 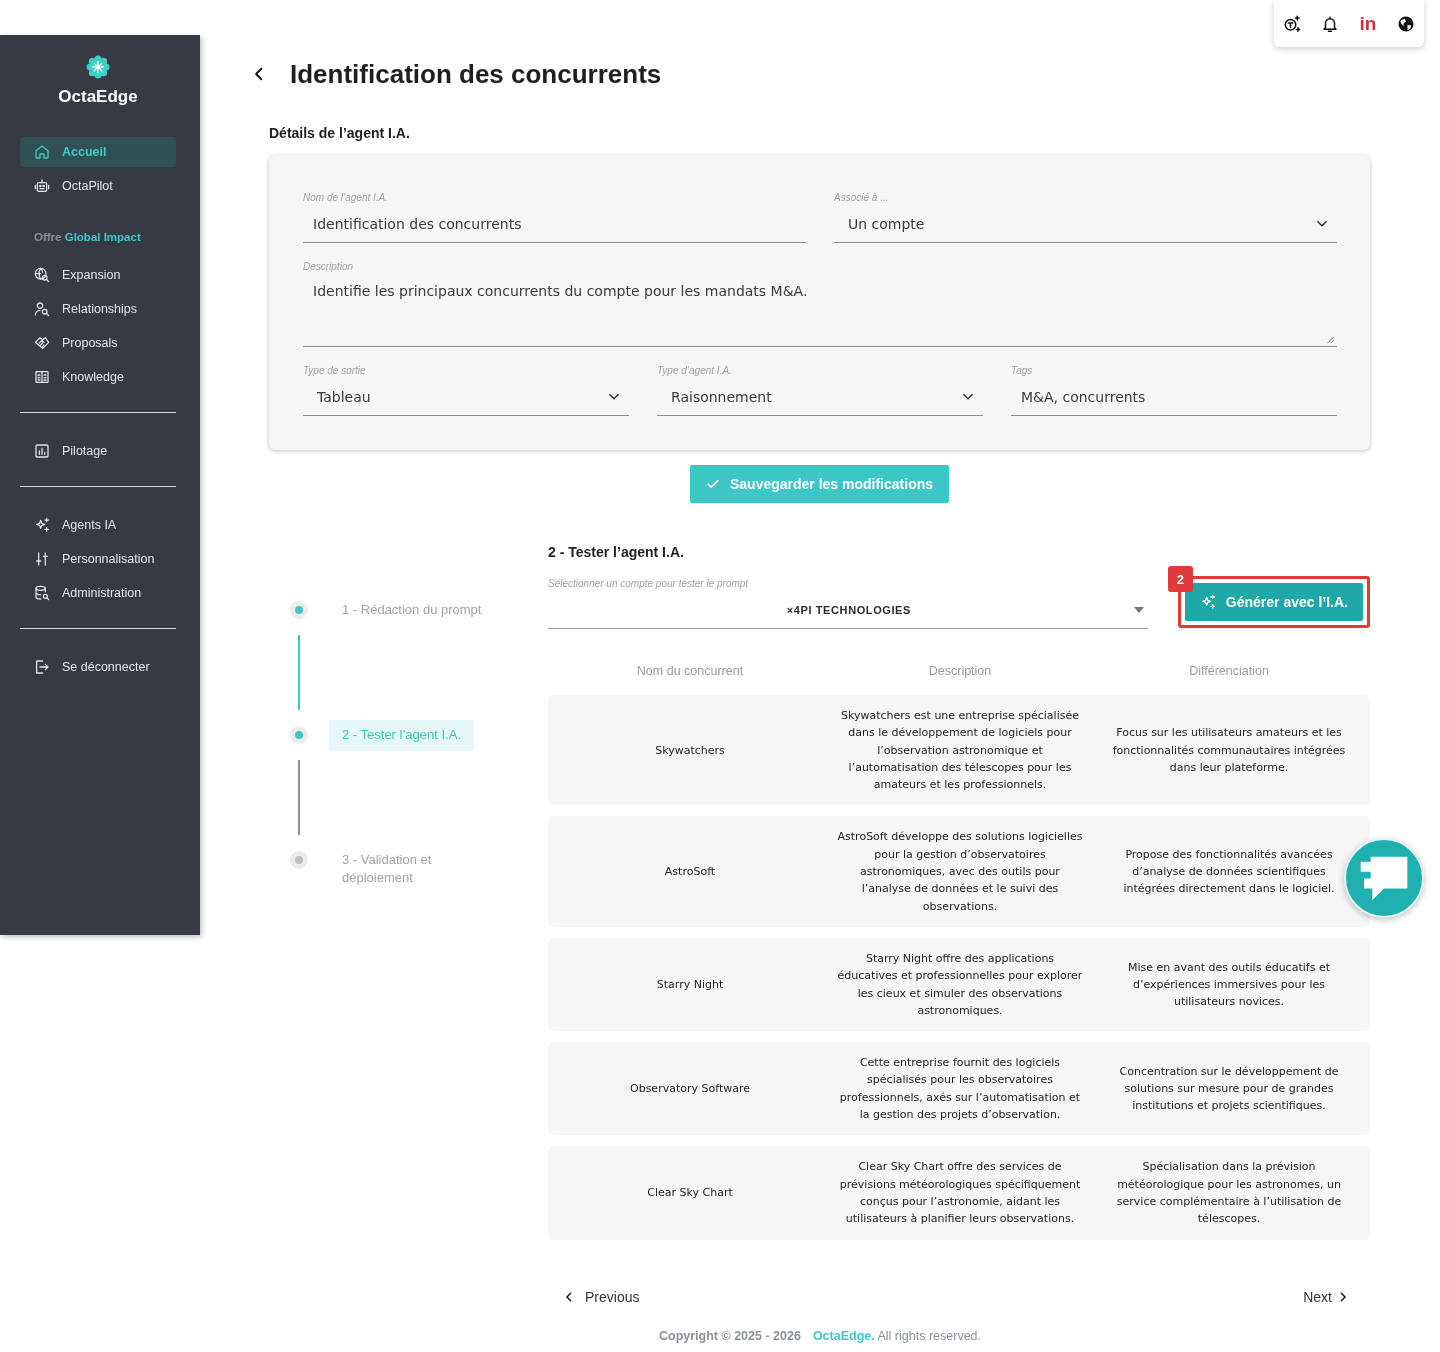 I want to click on field-label: Tags, so click(x=1022, y=371).